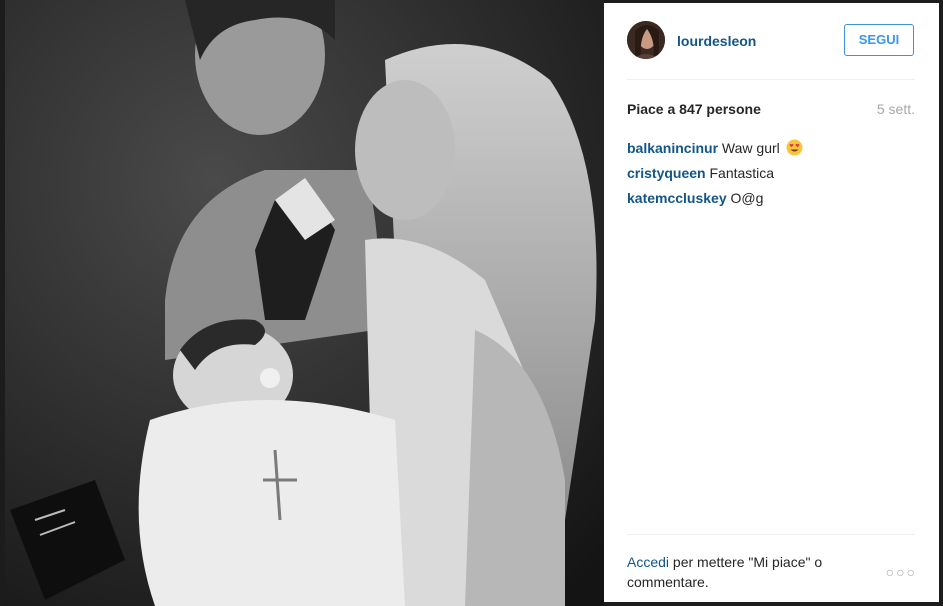  What do you see at coordinates (672, 148) in the screenshot?
I see `comment-author: balkanincinur` at bounding box center [672, 148].